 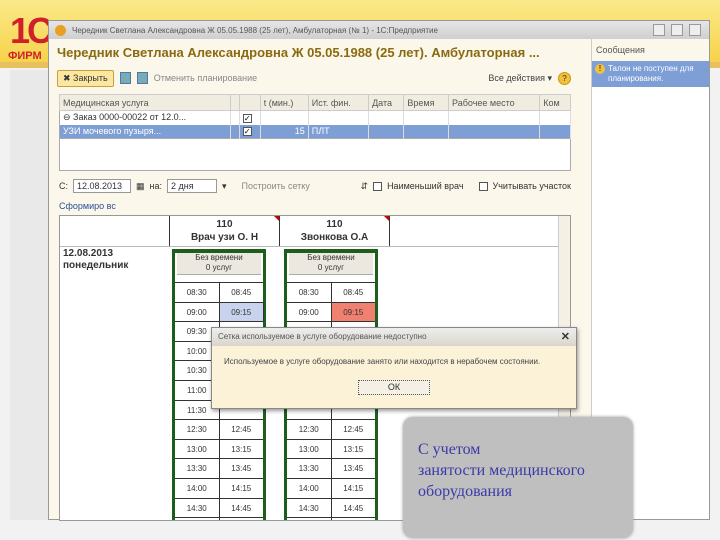 What do you see at coordinates (494, 102) in the screenshot?
I see `column-header: Рабочее место` at bounding box center [494, 102].